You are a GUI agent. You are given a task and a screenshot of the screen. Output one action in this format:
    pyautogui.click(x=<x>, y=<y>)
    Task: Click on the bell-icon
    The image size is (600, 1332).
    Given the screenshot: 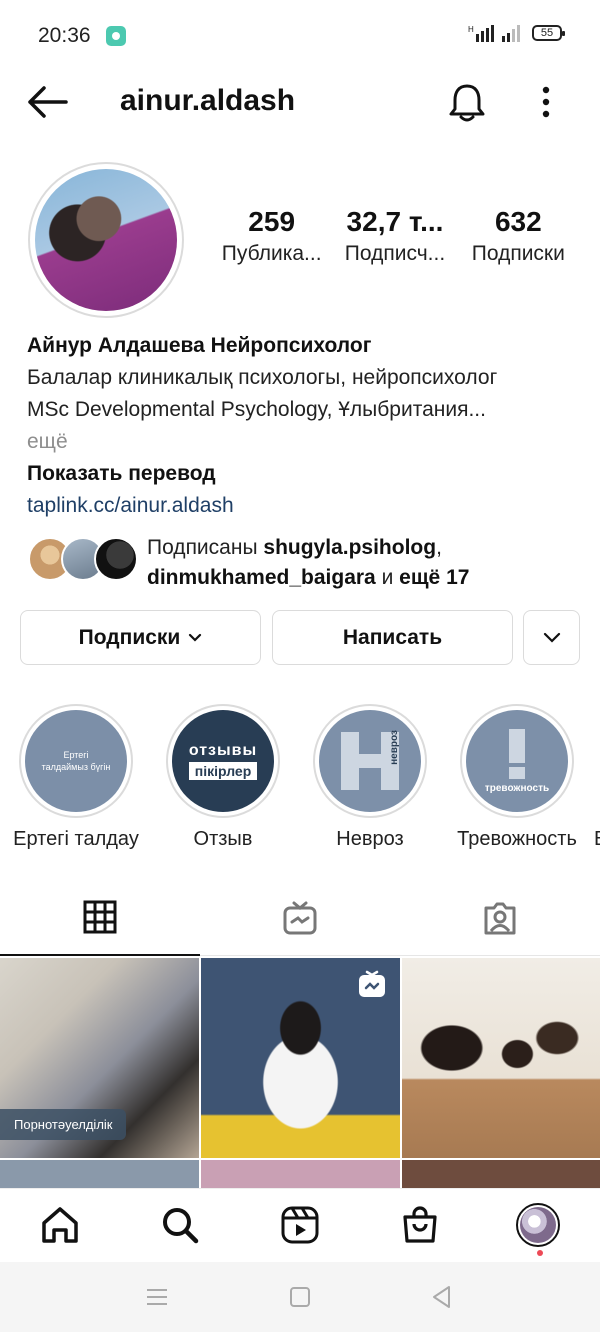 What is the action you would take?
    pyautogui.click(x=467, y=103)
    